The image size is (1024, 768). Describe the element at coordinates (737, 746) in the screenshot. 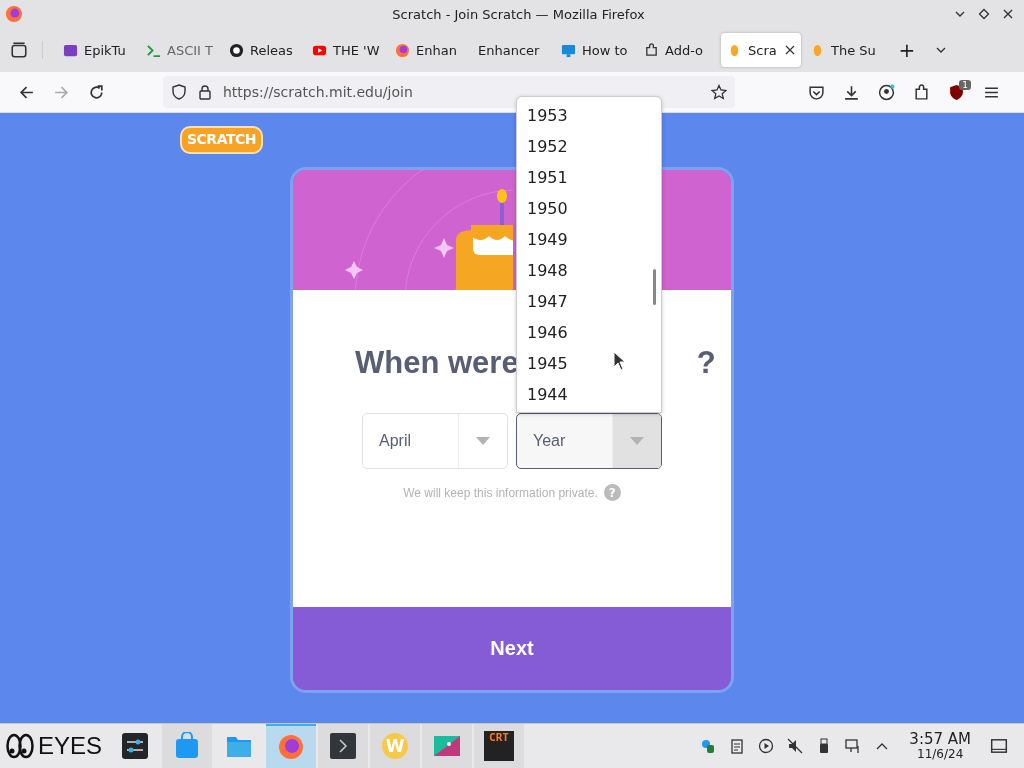

I see `clipboard-icon` at that location.